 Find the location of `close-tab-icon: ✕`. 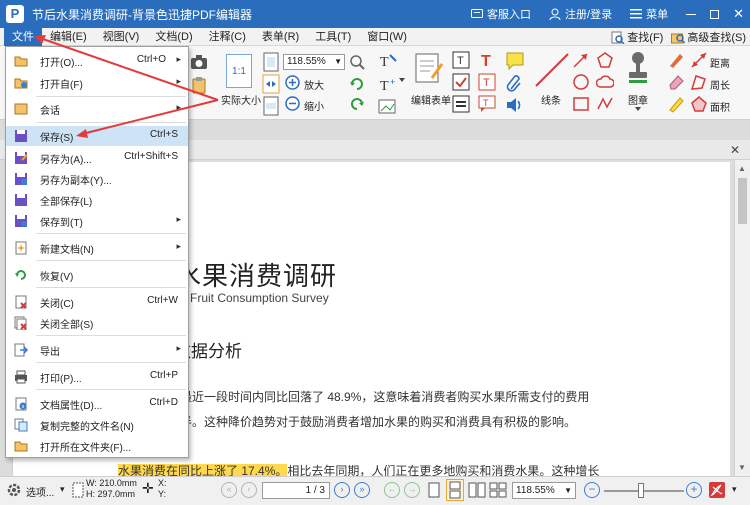

close-tab-icon: ✕ is located at coordinates (735, 150).